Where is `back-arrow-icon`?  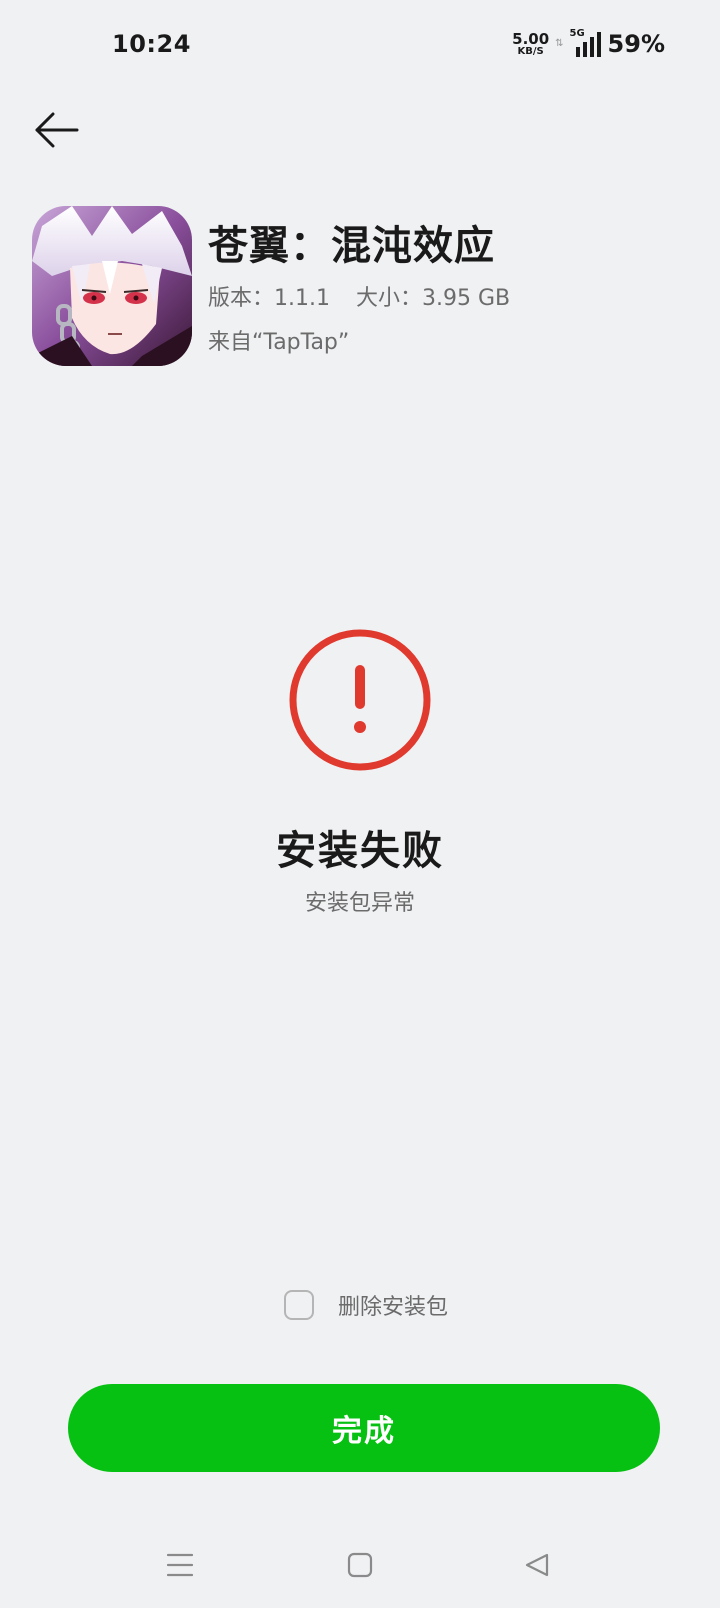
back-arrow-icon is located at coordinates (57, 130).